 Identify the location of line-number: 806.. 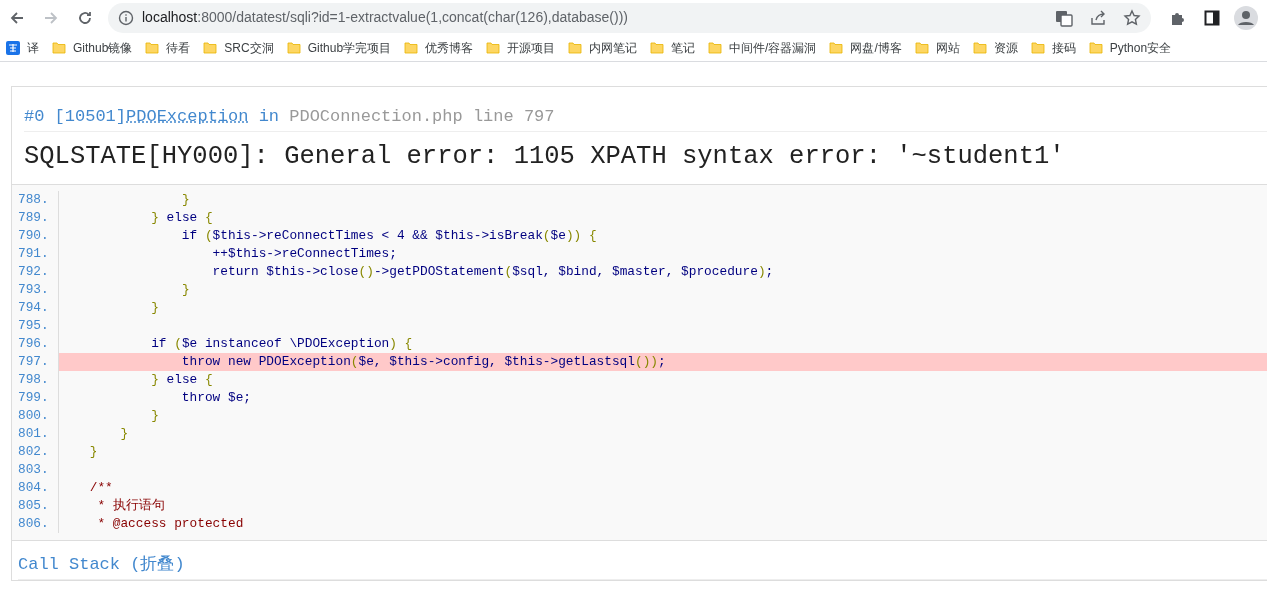
(34, 524).